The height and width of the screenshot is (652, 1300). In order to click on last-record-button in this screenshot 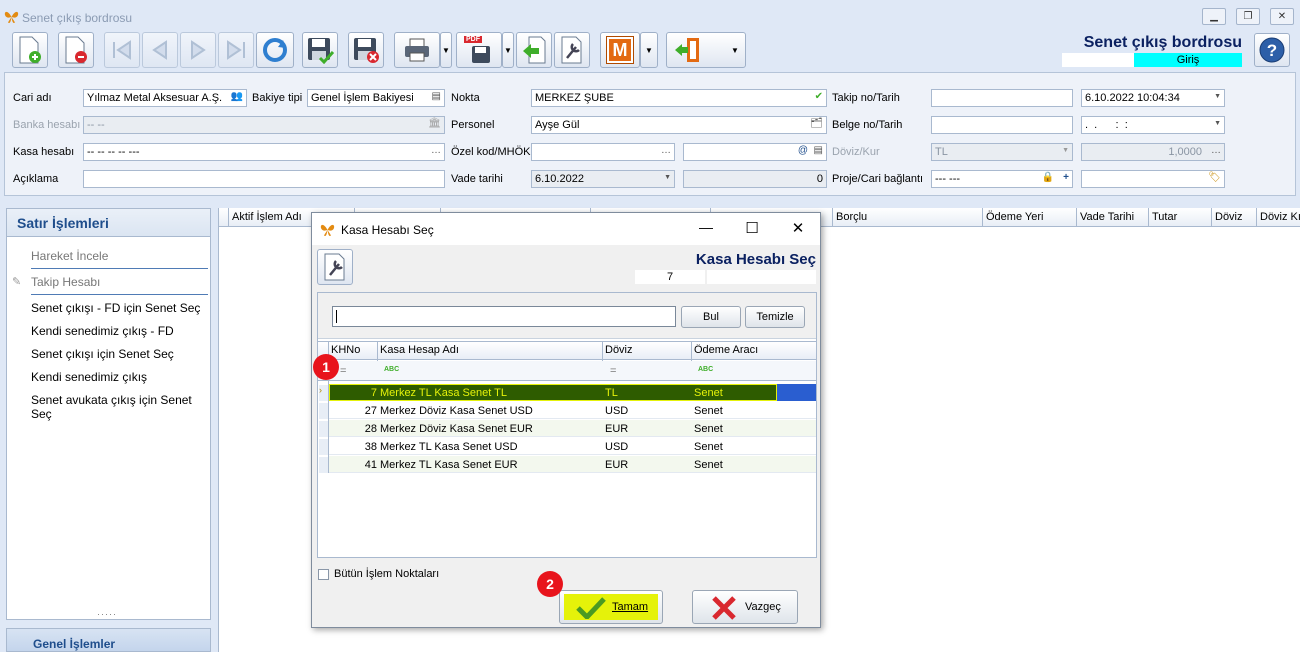, I will do `click(236, 50)`.